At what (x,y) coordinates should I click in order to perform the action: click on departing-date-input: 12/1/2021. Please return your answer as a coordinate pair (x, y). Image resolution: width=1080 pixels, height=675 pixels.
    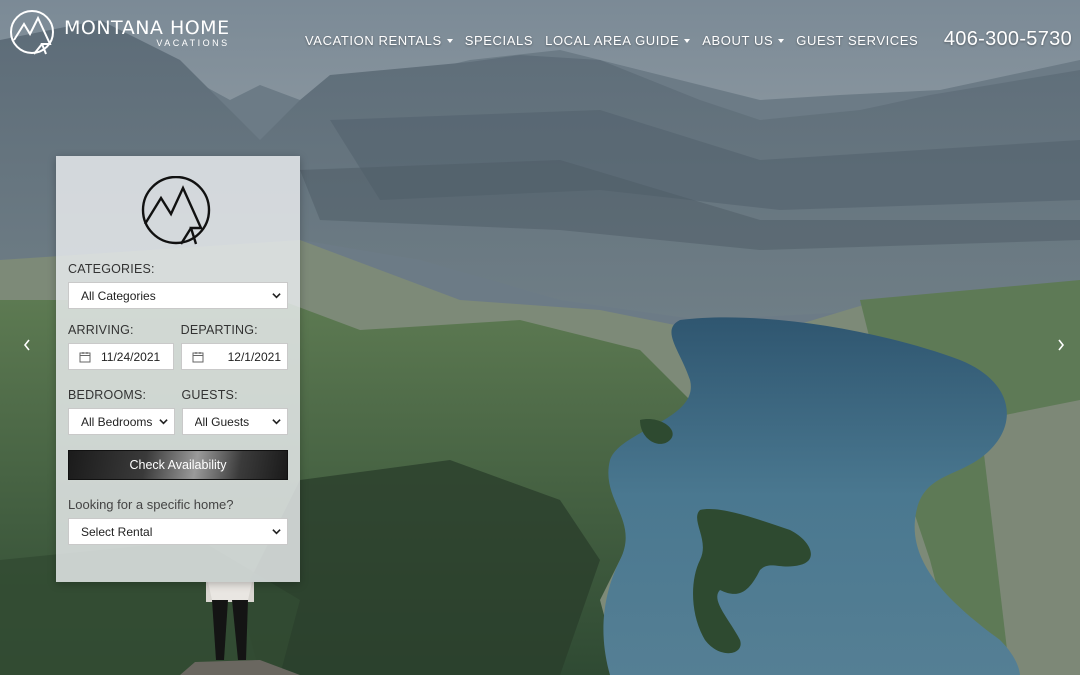
    Looking at the image, I should click on (234, 356).